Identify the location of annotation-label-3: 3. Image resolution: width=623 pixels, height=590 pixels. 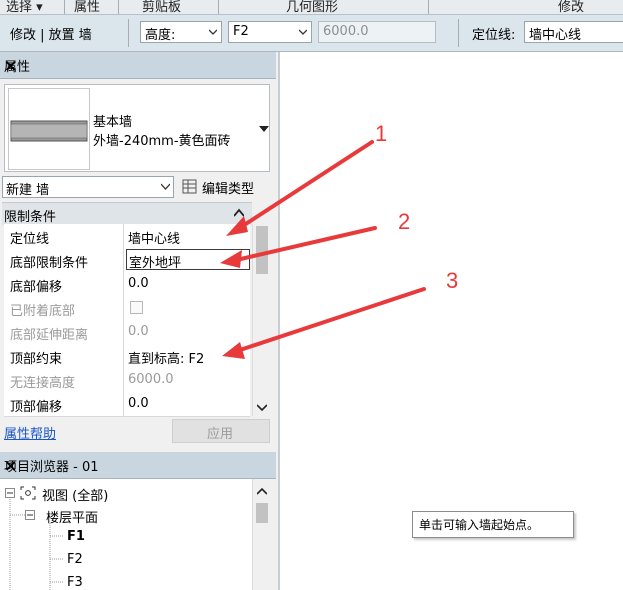
(452, 280).